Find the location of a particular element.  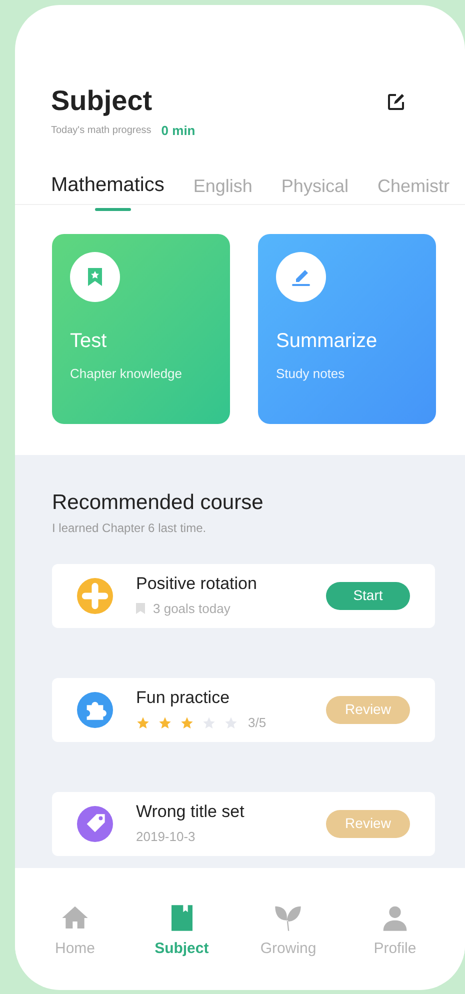

card-subtitle: Study notes is located at coordinates (311, 373).